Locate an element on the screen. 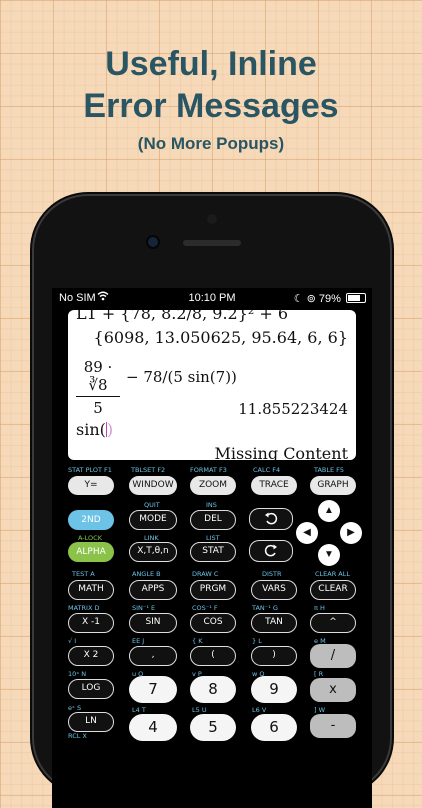 The image size is (422, 808). fraction: 89 · ∛8 5 is located at coordinates (98, 387).